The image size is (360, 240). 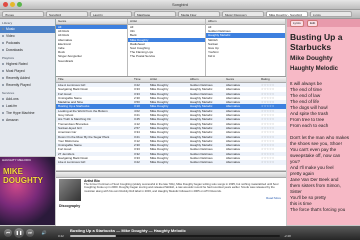 What do you see at coordinates (17, 160) in the screenshot?
I see `album-art-title: HAUGHTY MELODIC` at bounding box center [17, 160].